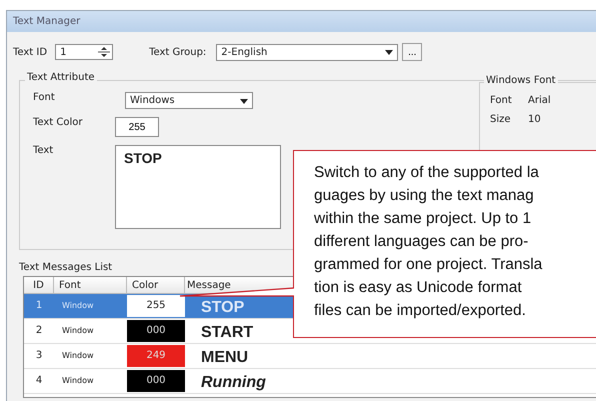 Image resolution: width=596 pixels, height=401 pixels. Describe the element at coordinates (421, 242) in the screenshot. I see `callout-text: different languages can be pro-` at that location.